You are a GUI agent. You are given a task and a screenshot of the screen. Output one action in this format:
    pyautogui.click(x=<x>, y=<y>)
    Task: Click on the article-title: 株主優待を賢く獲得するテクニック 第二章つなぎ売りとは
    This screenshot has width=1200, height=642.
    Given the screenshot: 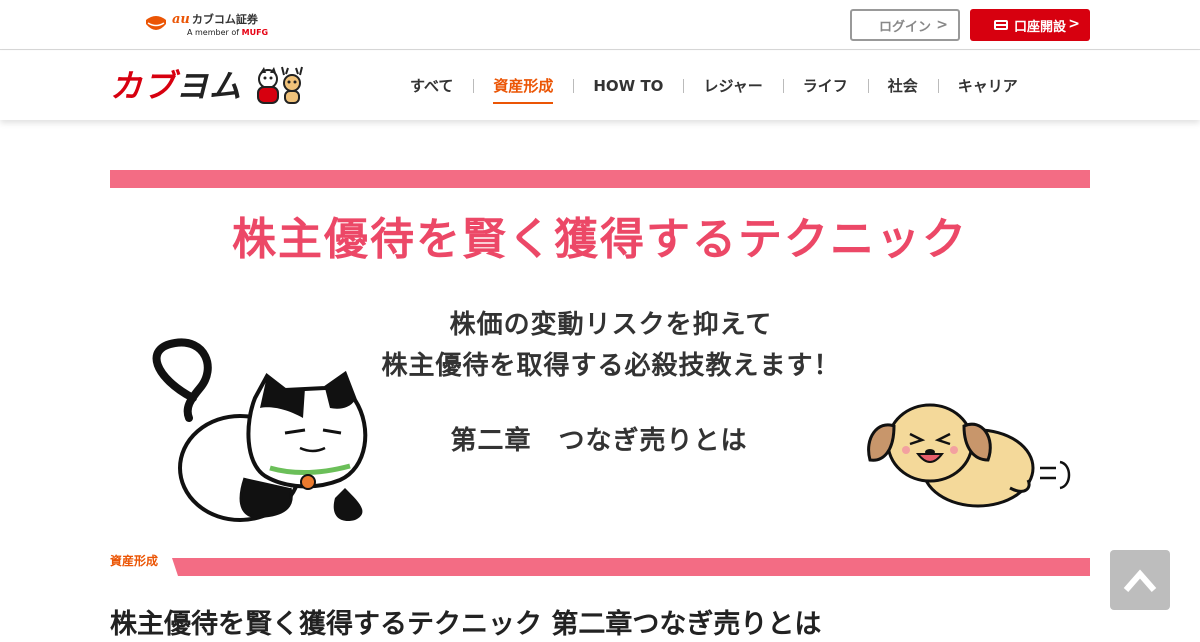 What is the action you would take?
    pyautogui.click(x=466, y=624)
    